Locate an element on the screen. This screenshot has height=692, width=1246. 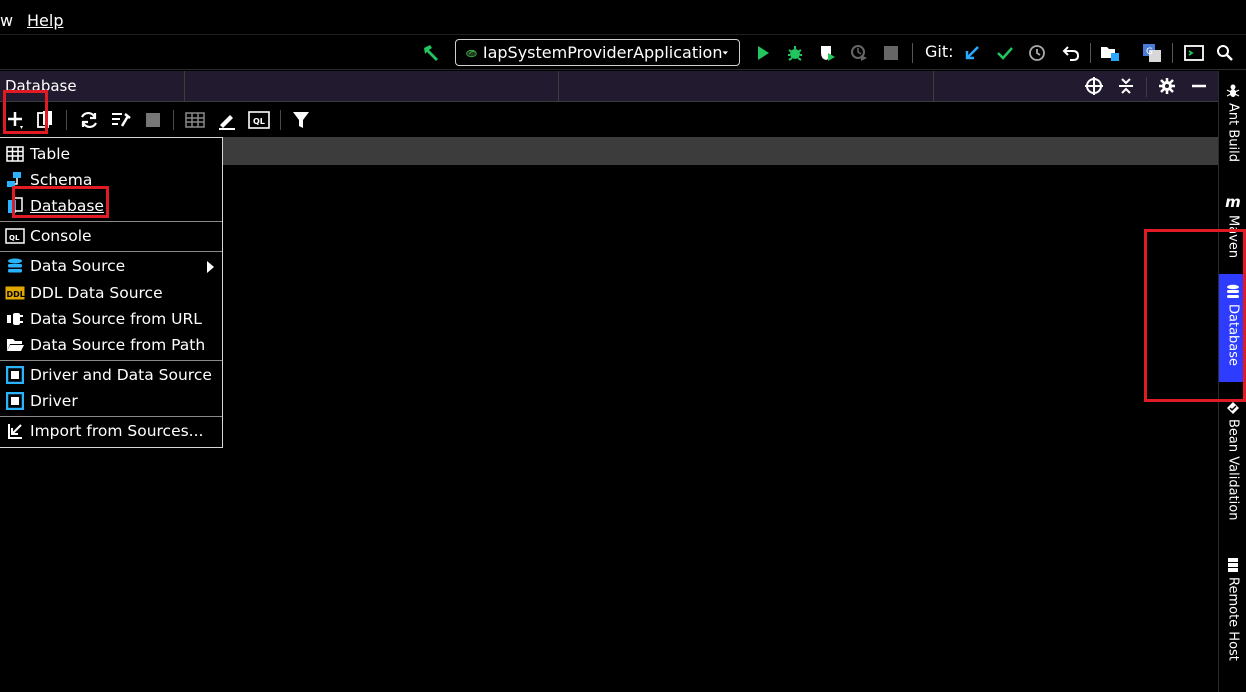
locate-icon is located at coordinates (1094, 86).